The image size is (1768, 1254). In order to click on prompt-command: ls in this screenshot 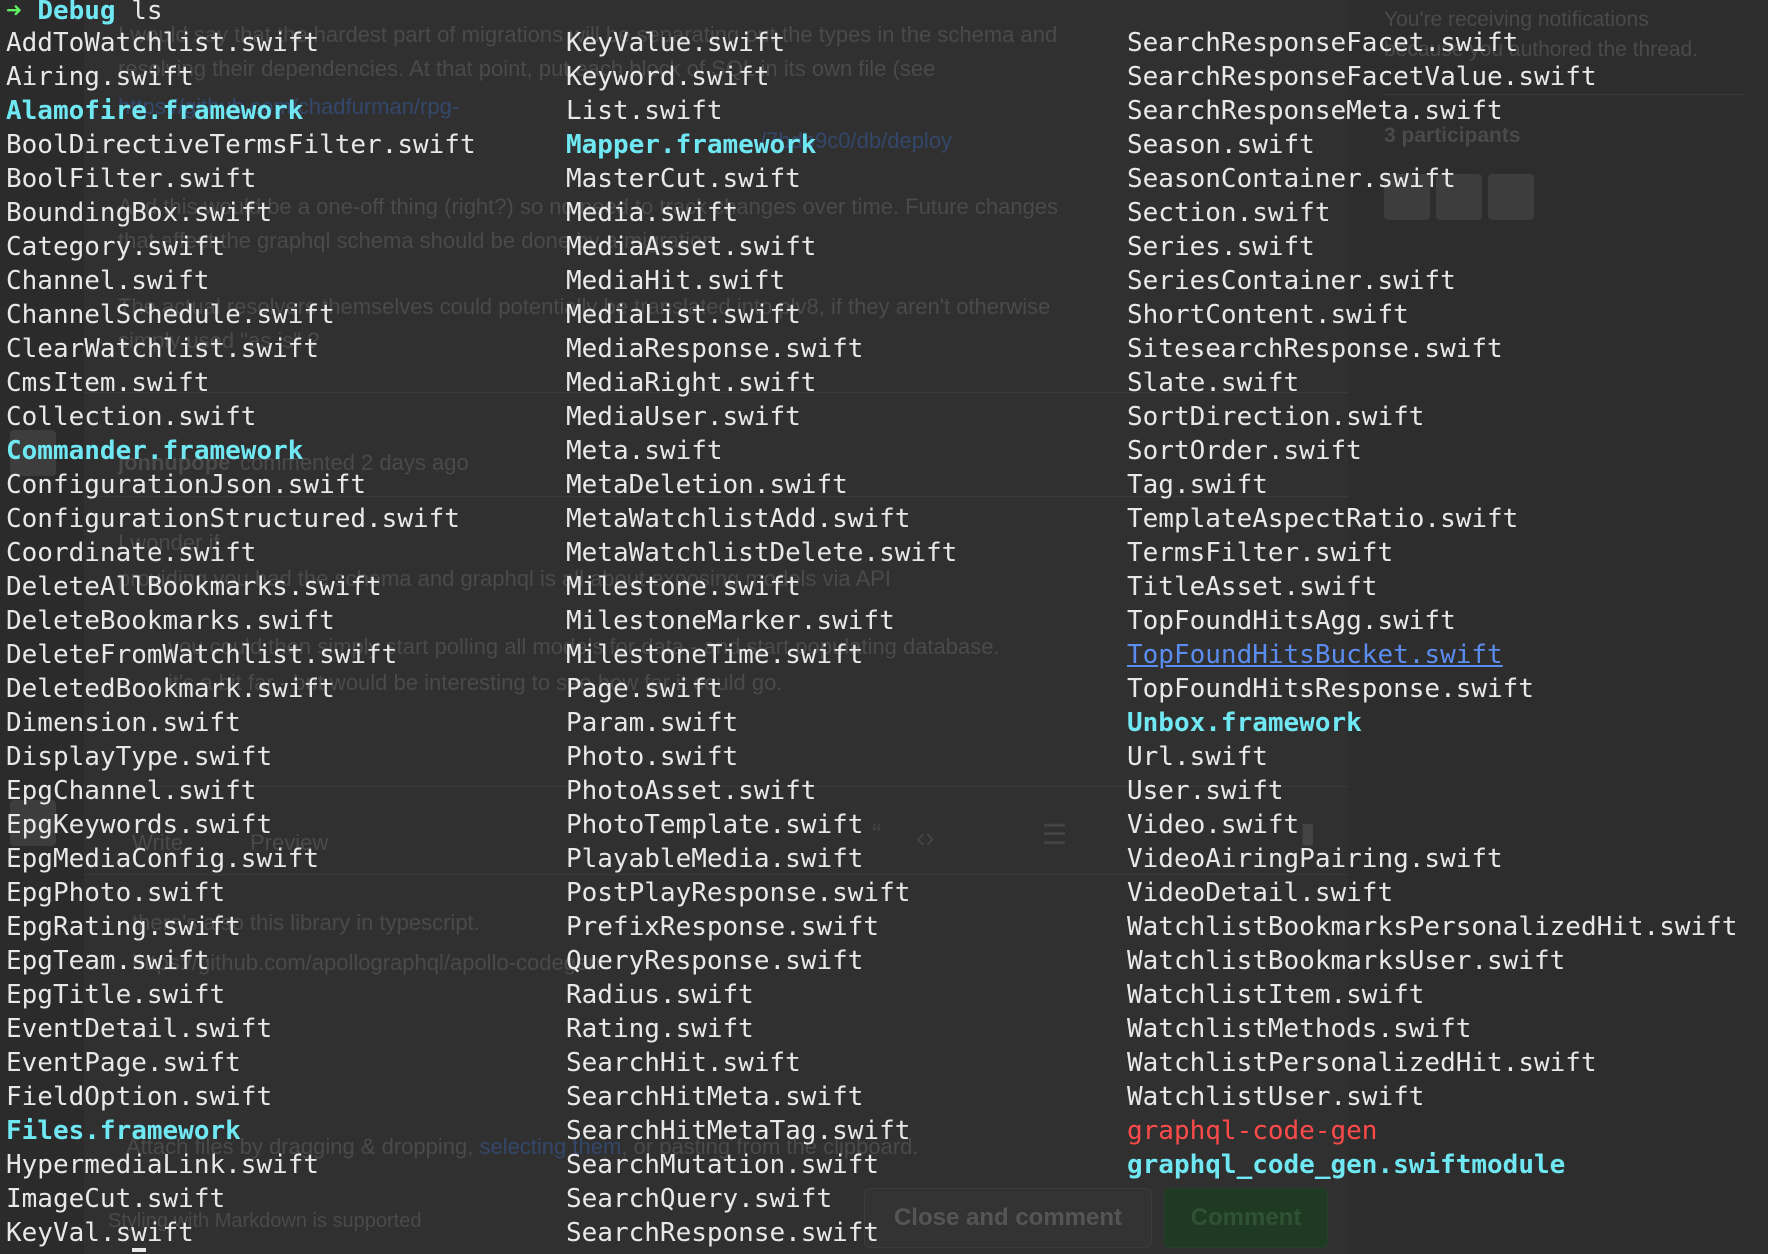, I will do `click(147, 13)`.